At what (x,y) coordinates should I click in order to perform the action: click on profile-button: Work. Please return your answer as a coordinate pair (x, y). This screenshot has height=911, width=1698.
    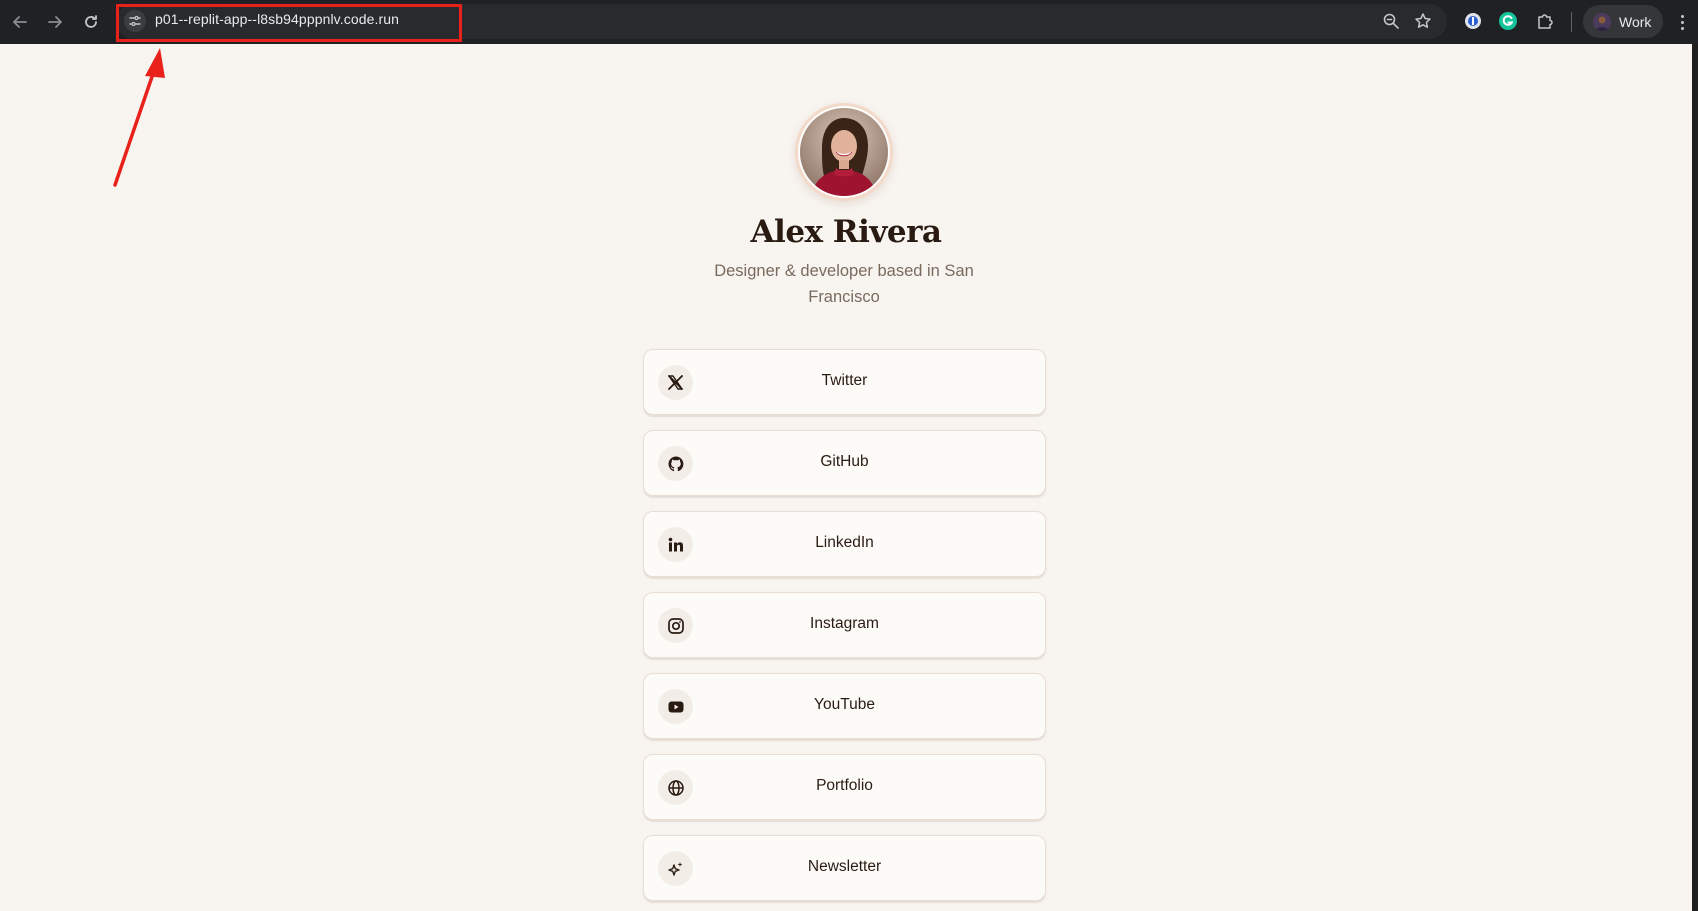
    Looking at the image, I should click on (1623, 21).